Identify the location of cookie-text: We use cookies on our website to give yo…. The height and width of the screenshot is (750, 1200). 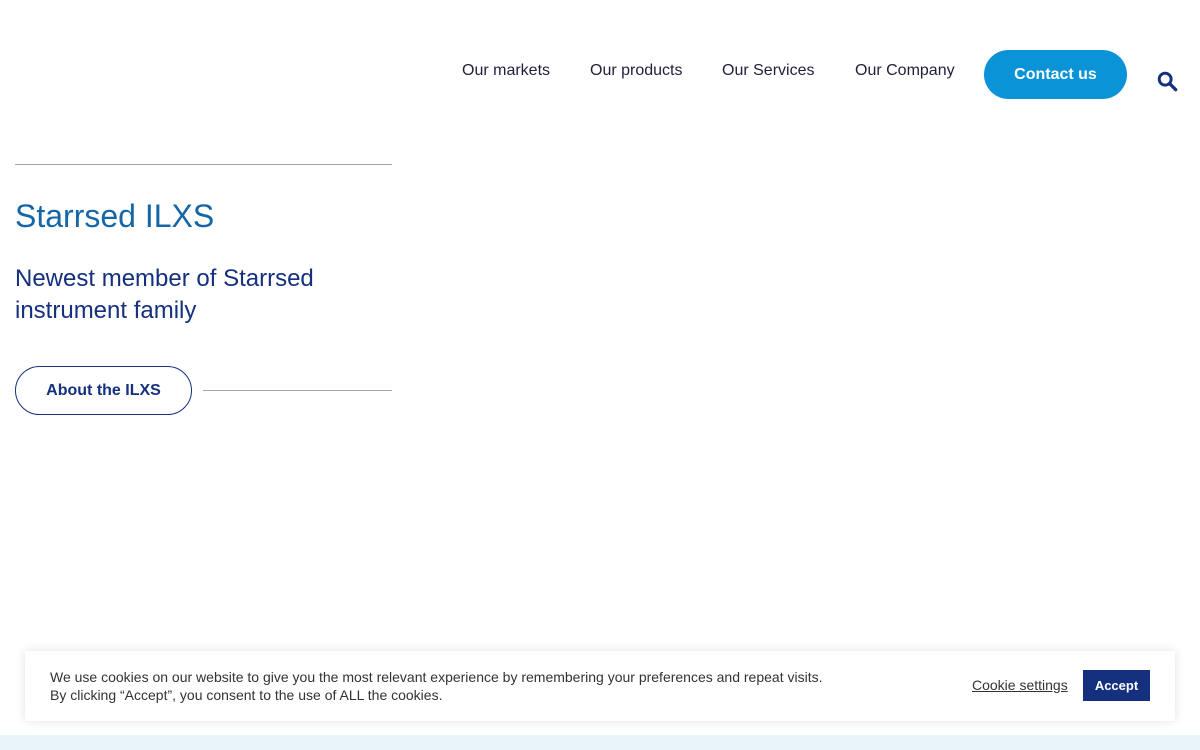
(436, 686).